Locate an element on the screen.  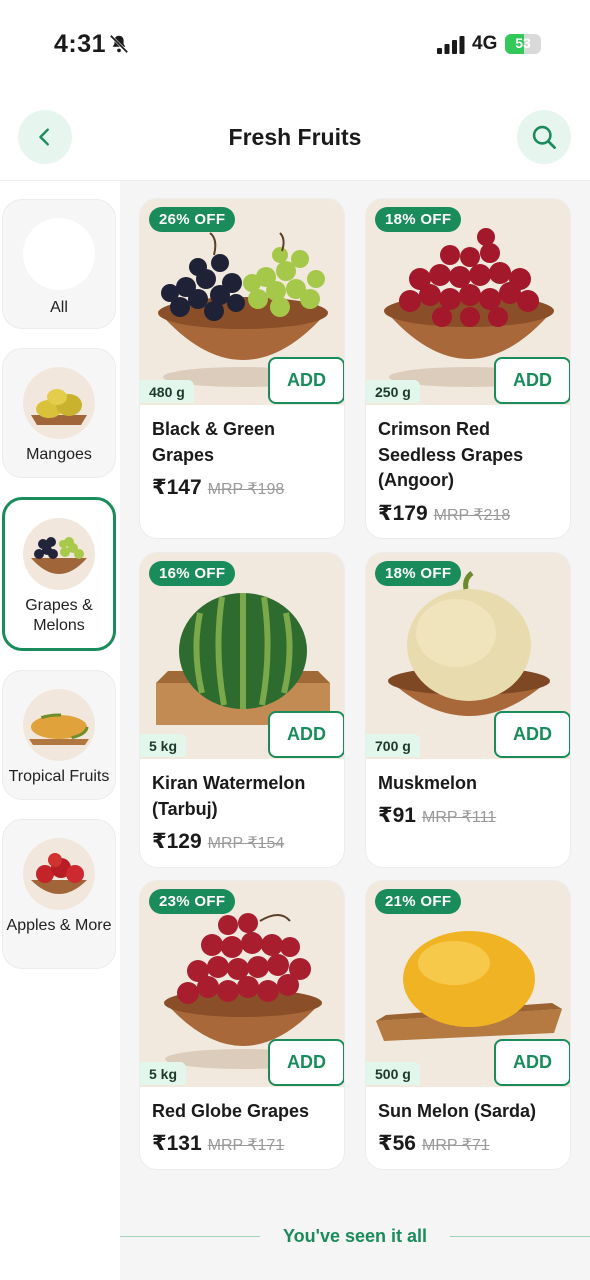
product-name: Red Globe Grapes is located at coordinates (231, 1111).